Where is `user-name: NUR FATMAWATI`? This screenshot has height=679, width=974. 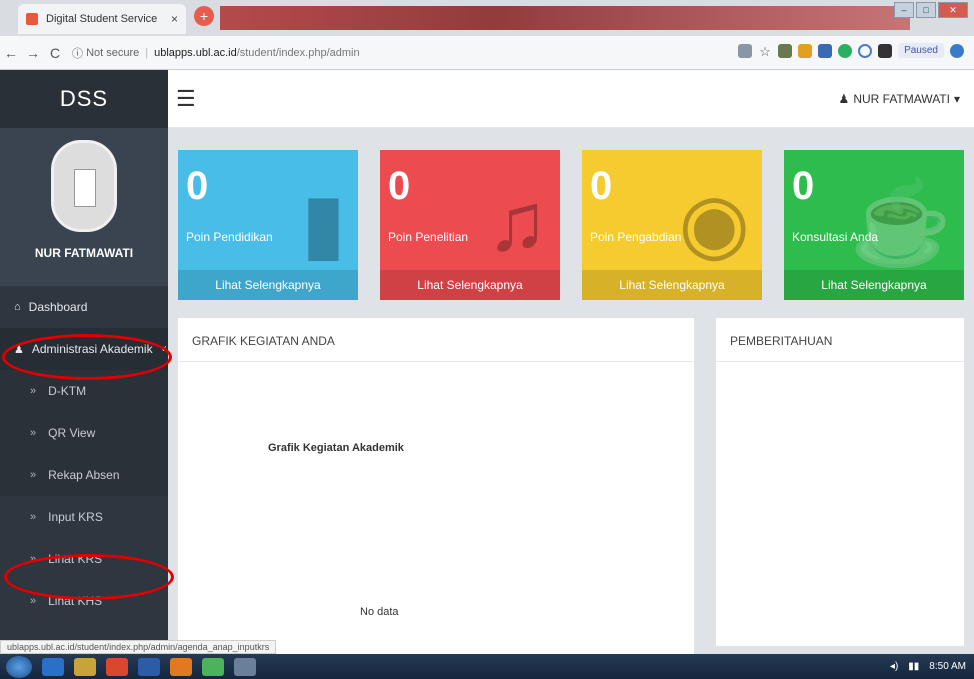 user-name: NUR FATMAWATI is located at coordinates (901, 98).